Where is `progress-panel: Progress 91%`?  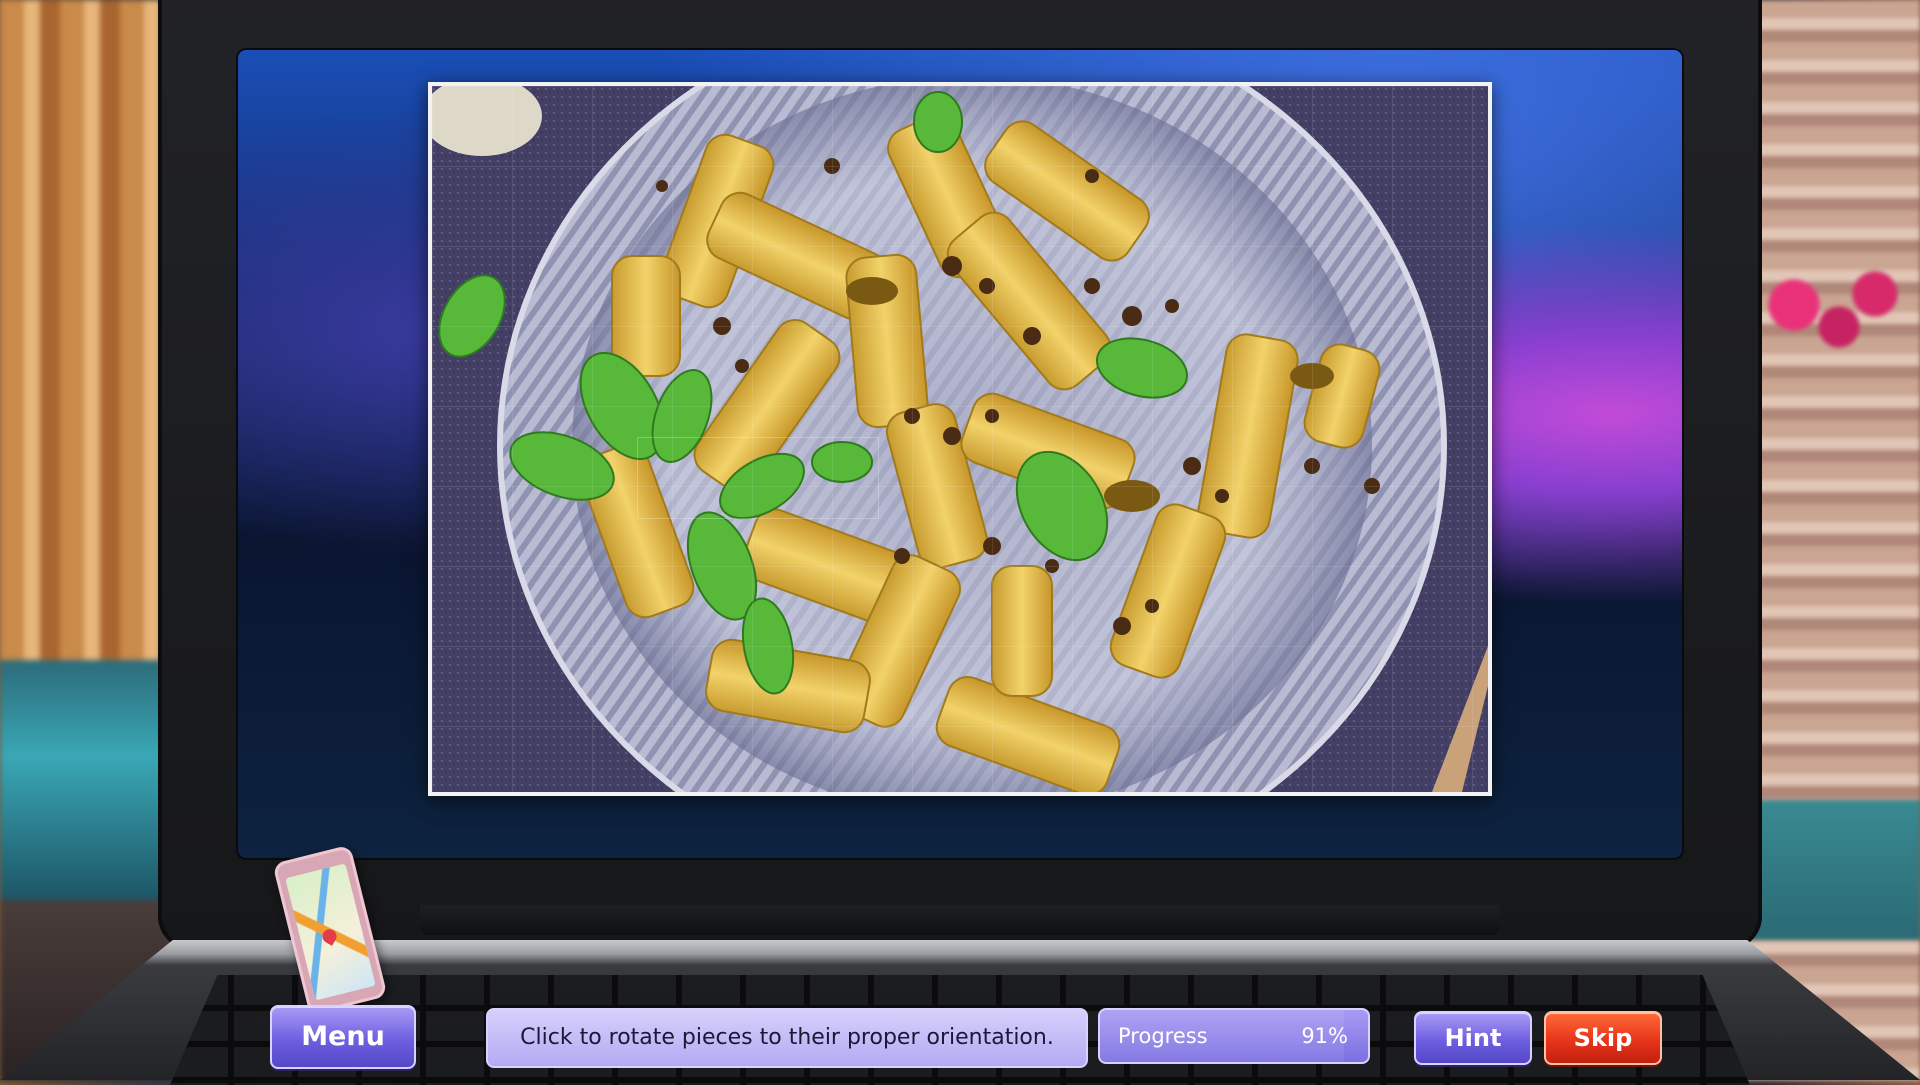
progress-panel: Progress 91% is located at coordinates (1234, 1036).